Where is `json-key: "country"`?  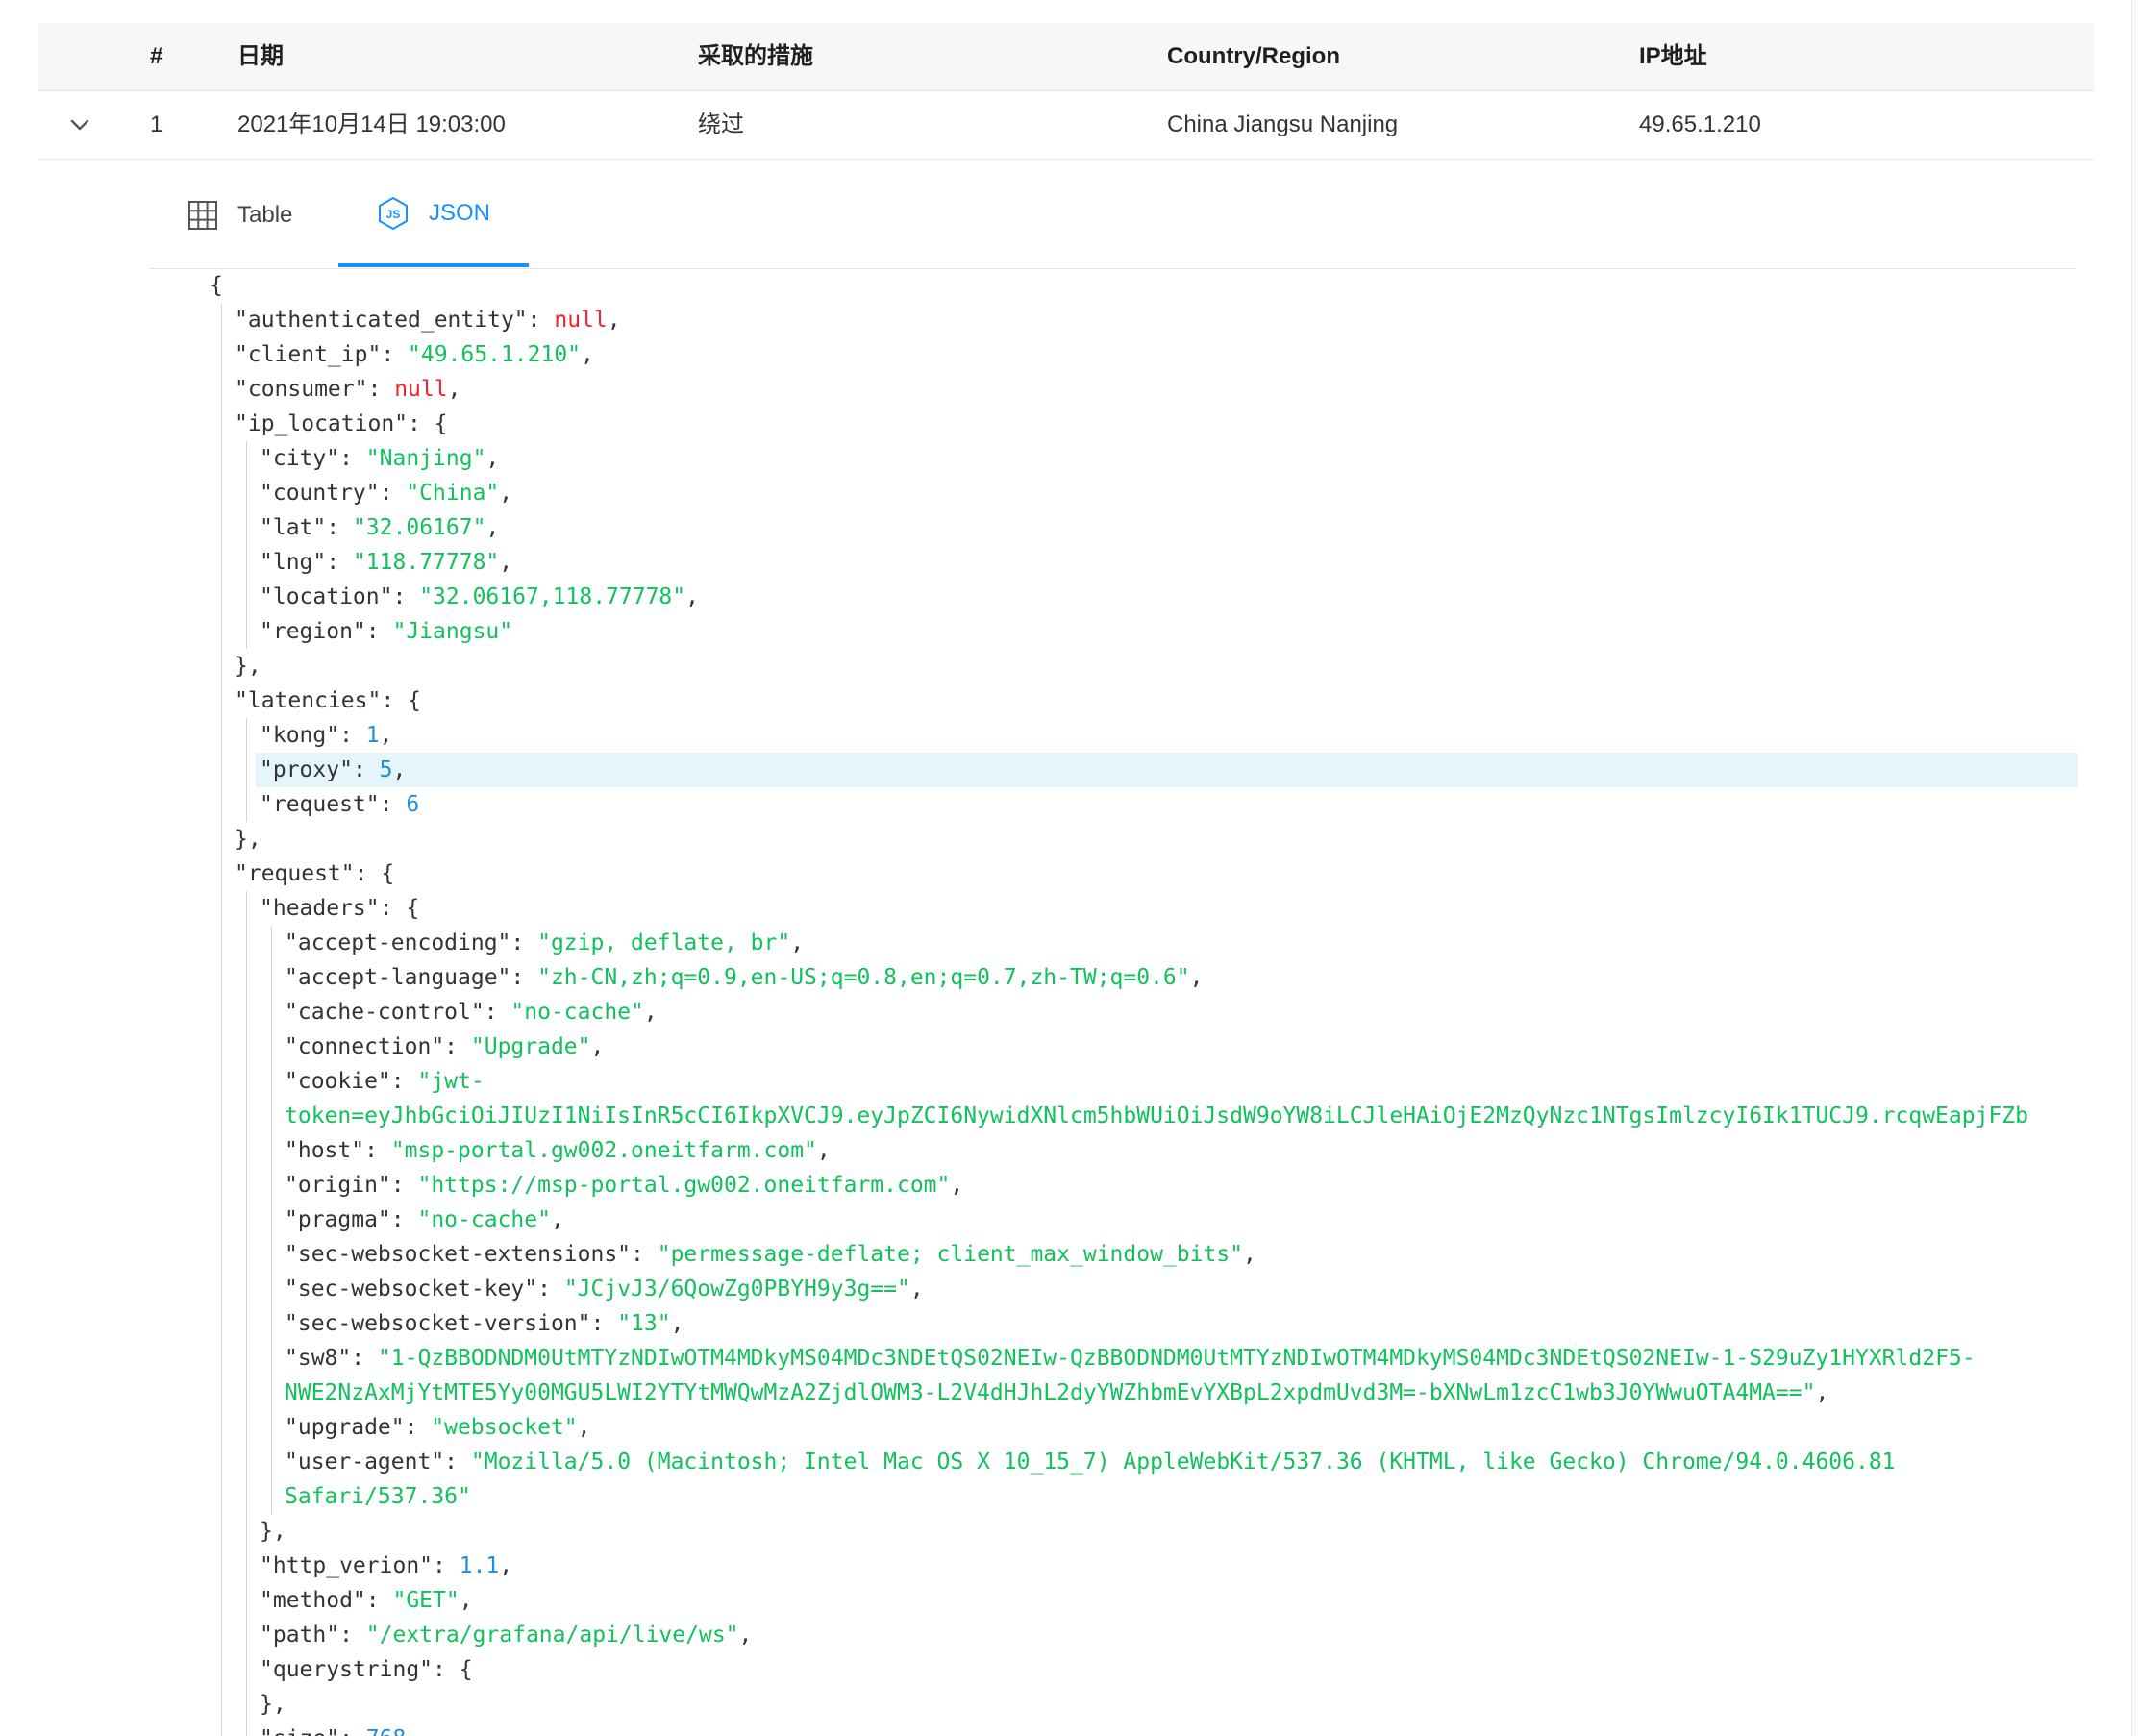
json-key: "country" is located at coordinates (320, 493).